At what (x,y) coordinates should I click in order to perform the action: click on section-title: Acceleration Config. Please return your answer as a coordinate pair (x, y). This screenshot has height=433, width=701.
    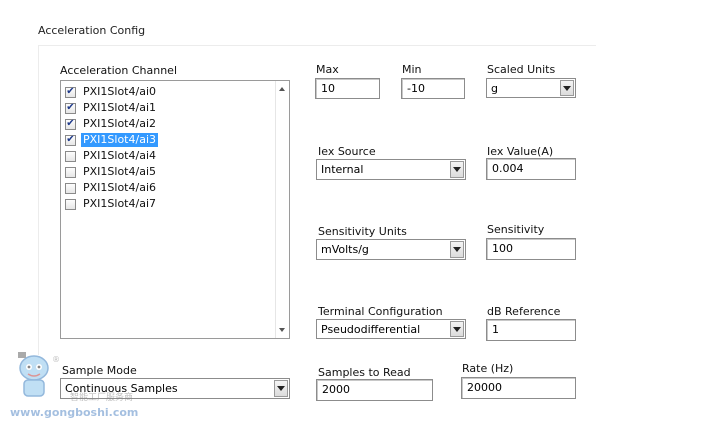
    Looking at the image, I should click on (92, 30).